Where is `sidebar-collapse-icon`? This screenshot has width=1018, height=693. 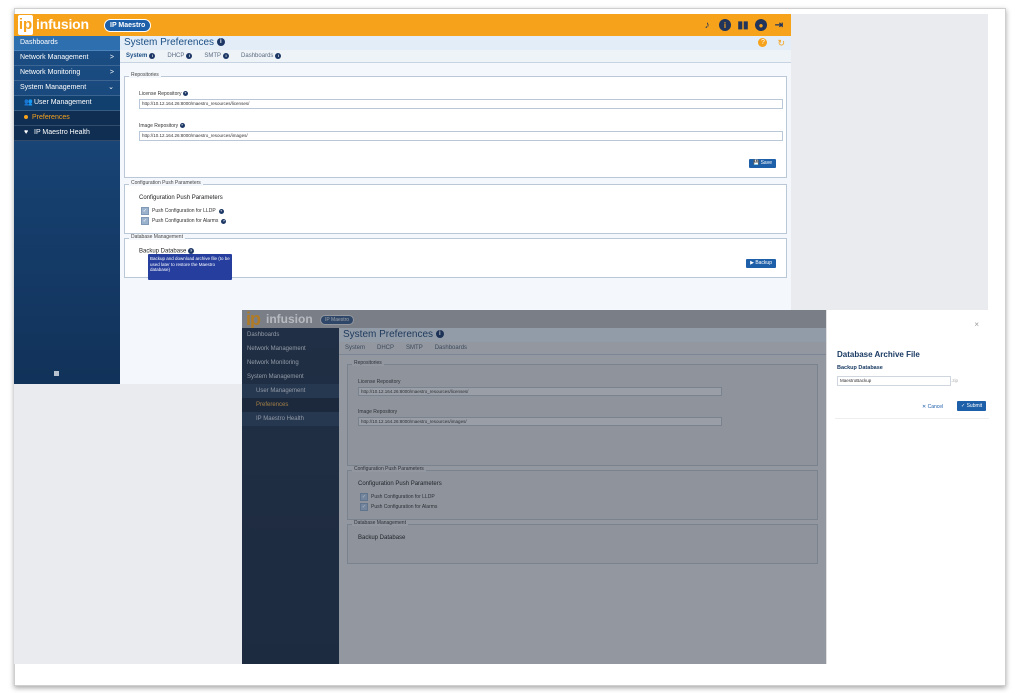
sidebar-collapse-icon is located at coordinates (56, 373).